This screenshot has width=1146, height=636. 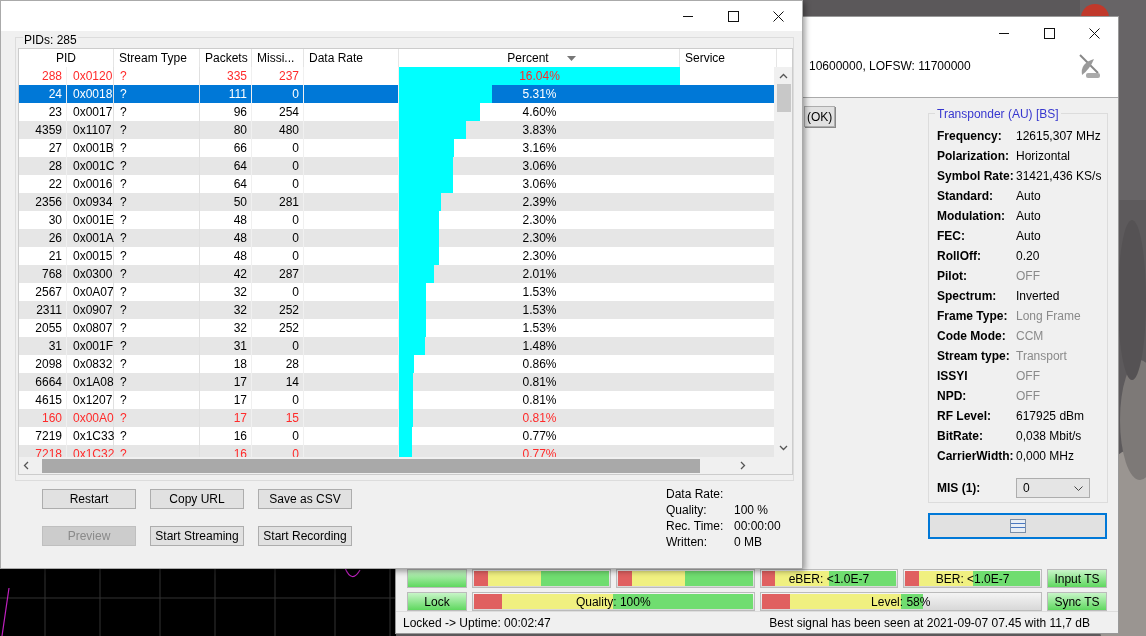 What do you see at coordinates (397, 130) in the screenshot?
I see `table-row: 4359 0x1107 ? 80 480 3.83%` at bounding box center [397, 130].